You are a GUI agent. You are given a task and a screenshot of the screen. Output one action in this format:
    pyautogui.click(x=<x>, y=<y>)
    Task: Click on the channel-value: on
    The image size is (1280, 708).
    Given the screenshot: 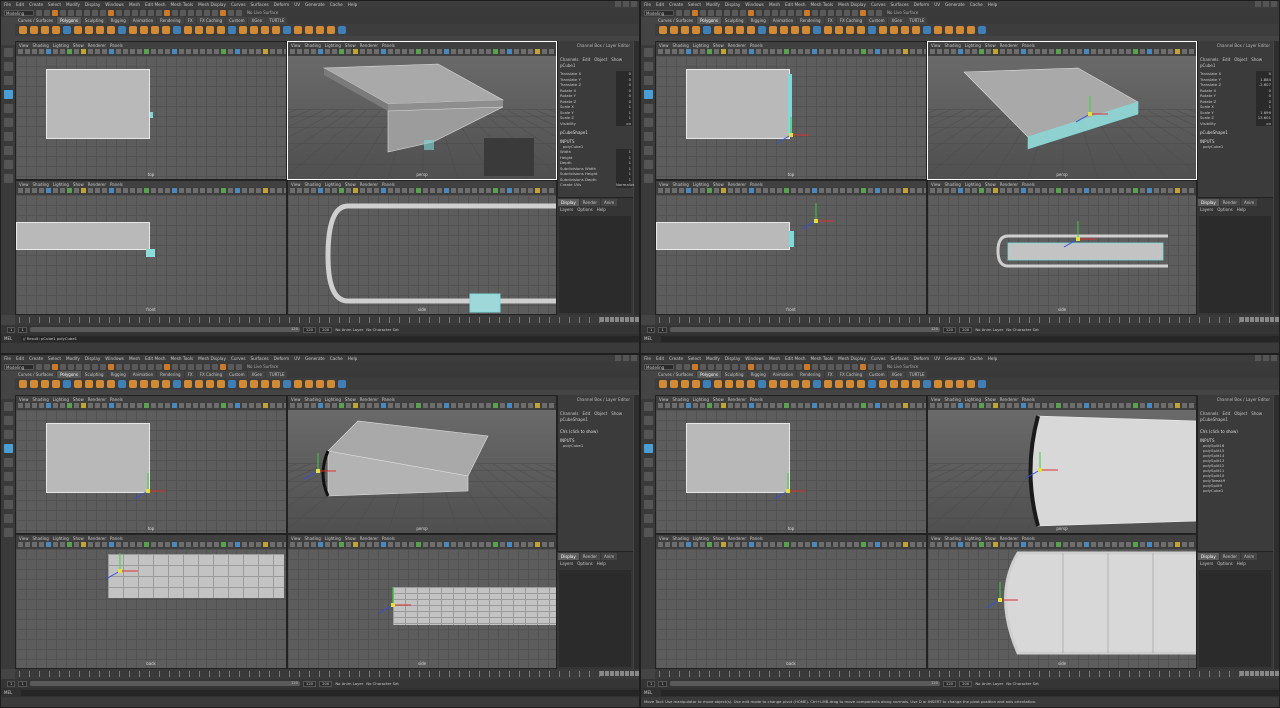 What is the action you would take?
    pyautogui.click(x=624, y=123)
    